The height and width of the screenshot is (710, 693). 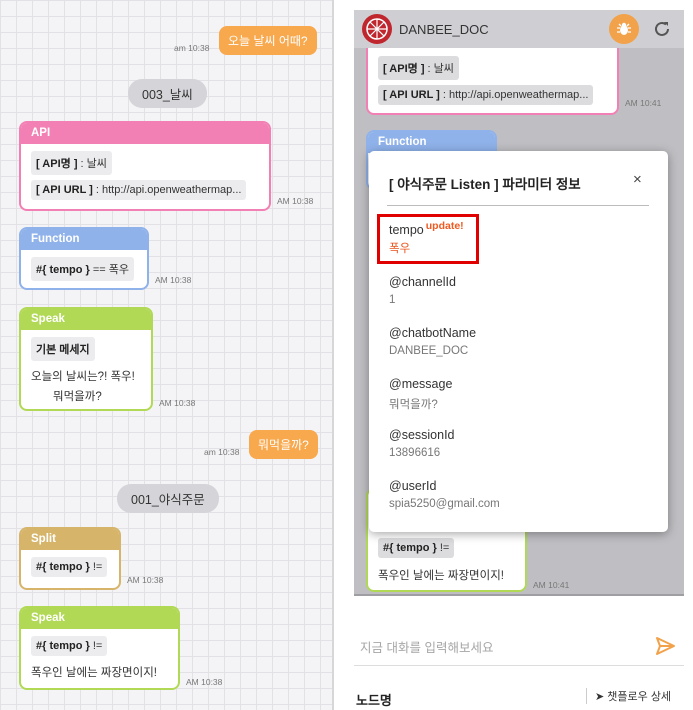 I want to click on param-name: @channelId, so click(x=422, y=282).